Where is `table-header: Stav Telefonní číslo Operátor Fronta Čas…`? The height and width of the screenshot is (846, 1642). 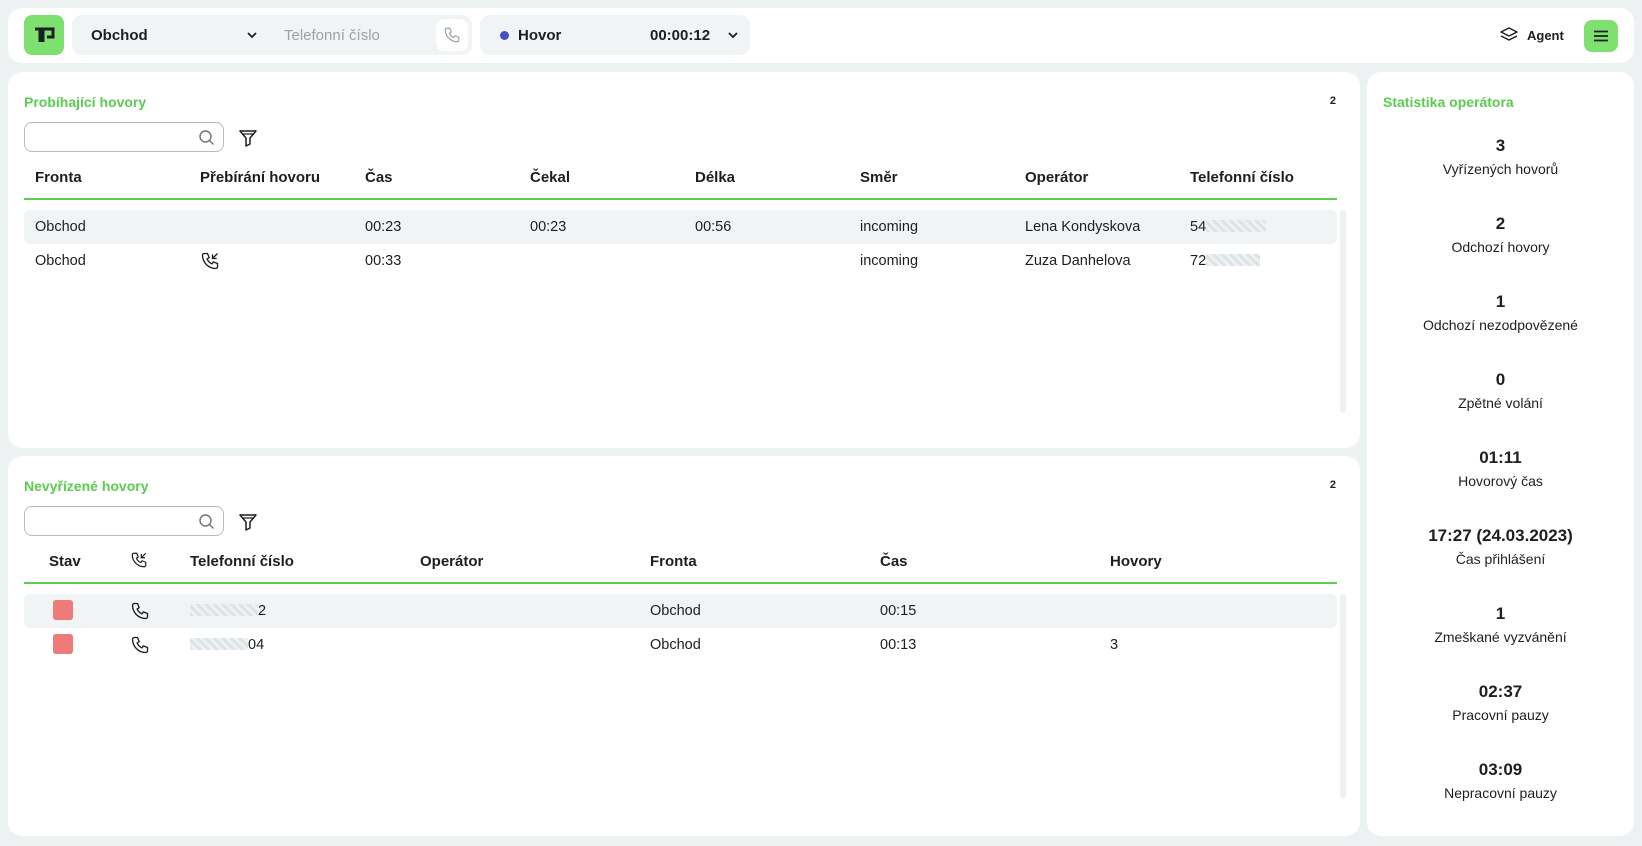
table-header: Stav Telefonní číslo Operátor Fronta Čas… is located at coordinates (680, 561).